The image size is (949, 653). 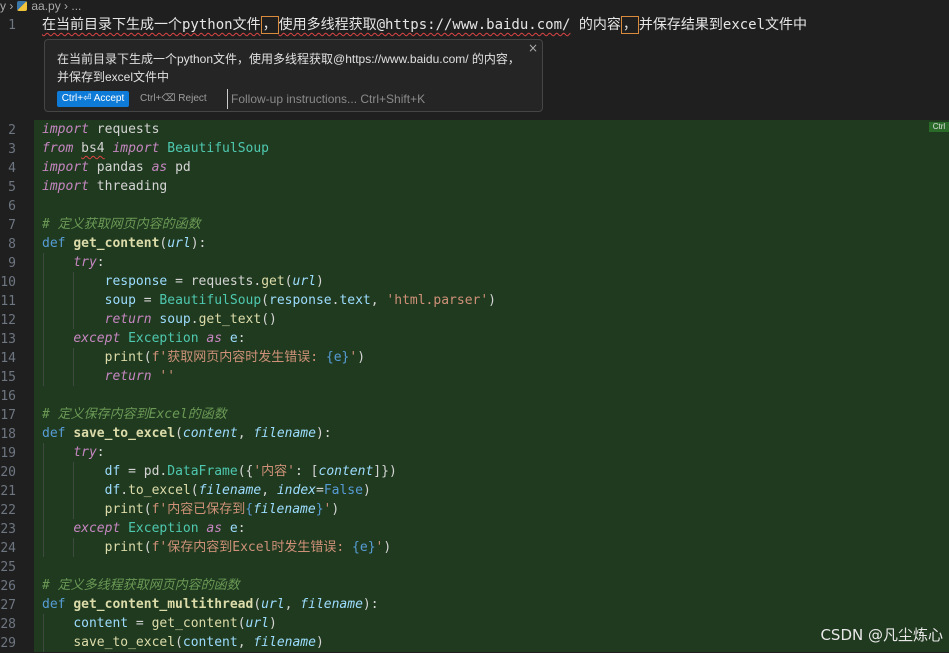 I want to click on variable: pd, so click(x=151, y=471).